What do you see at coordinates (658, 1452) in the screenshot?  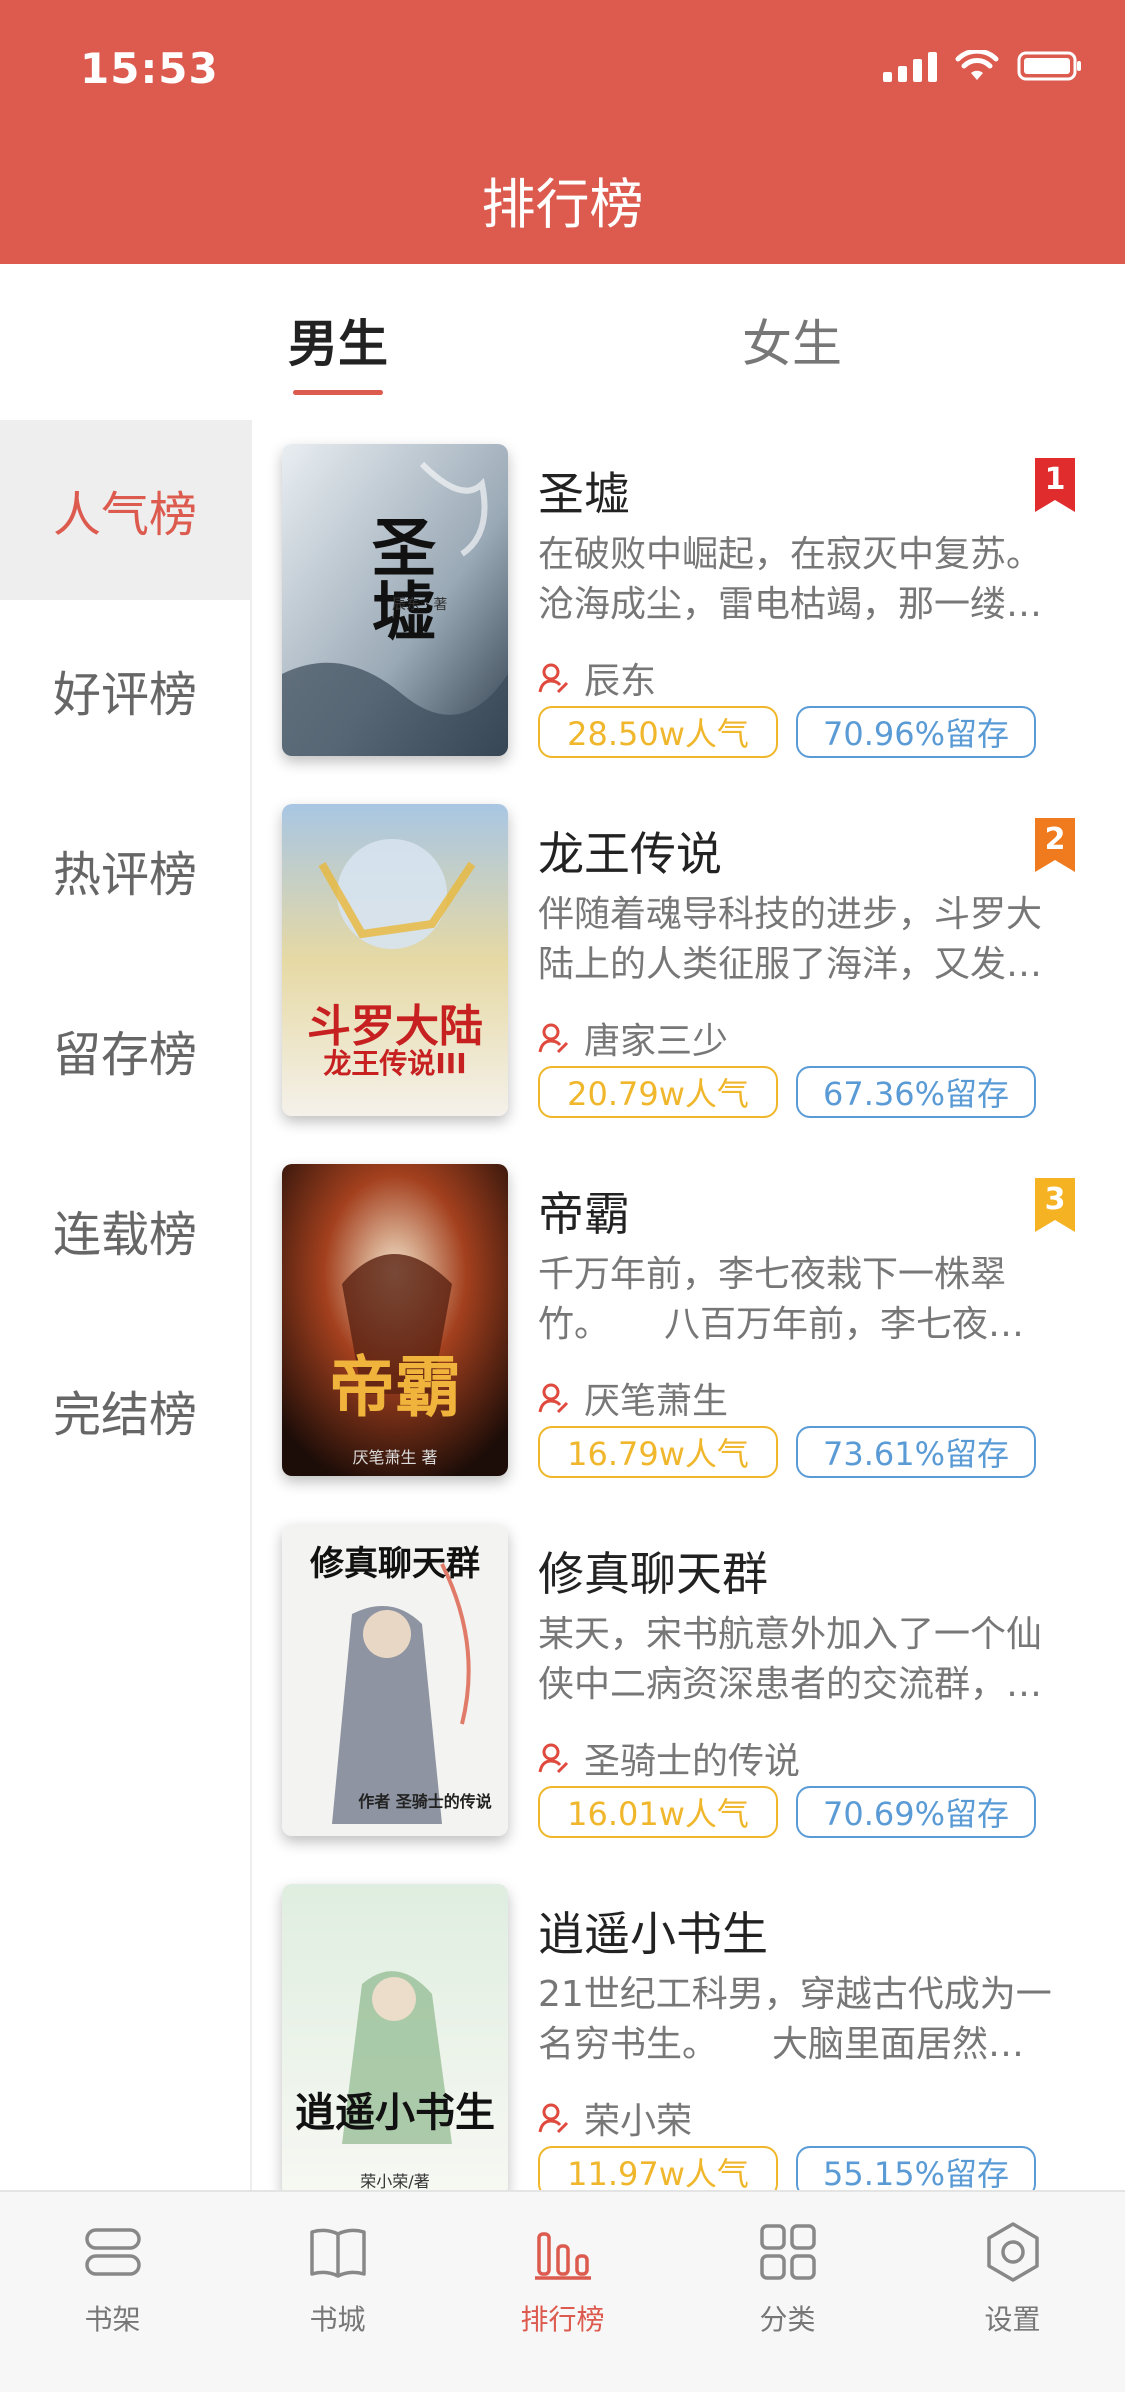 I see `popularity-badge: 16.79w人气` at bounding box center [658, 1452].